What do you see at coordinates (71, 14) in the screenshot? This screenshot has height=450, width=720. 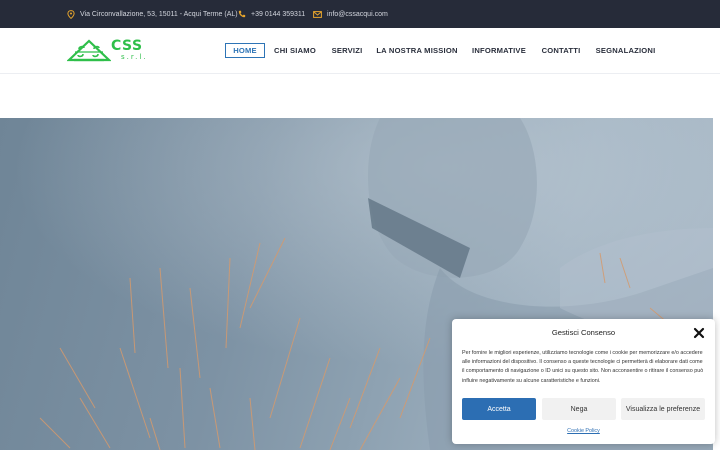 I see `location-pin-icon` at bounding box center [71, 14].